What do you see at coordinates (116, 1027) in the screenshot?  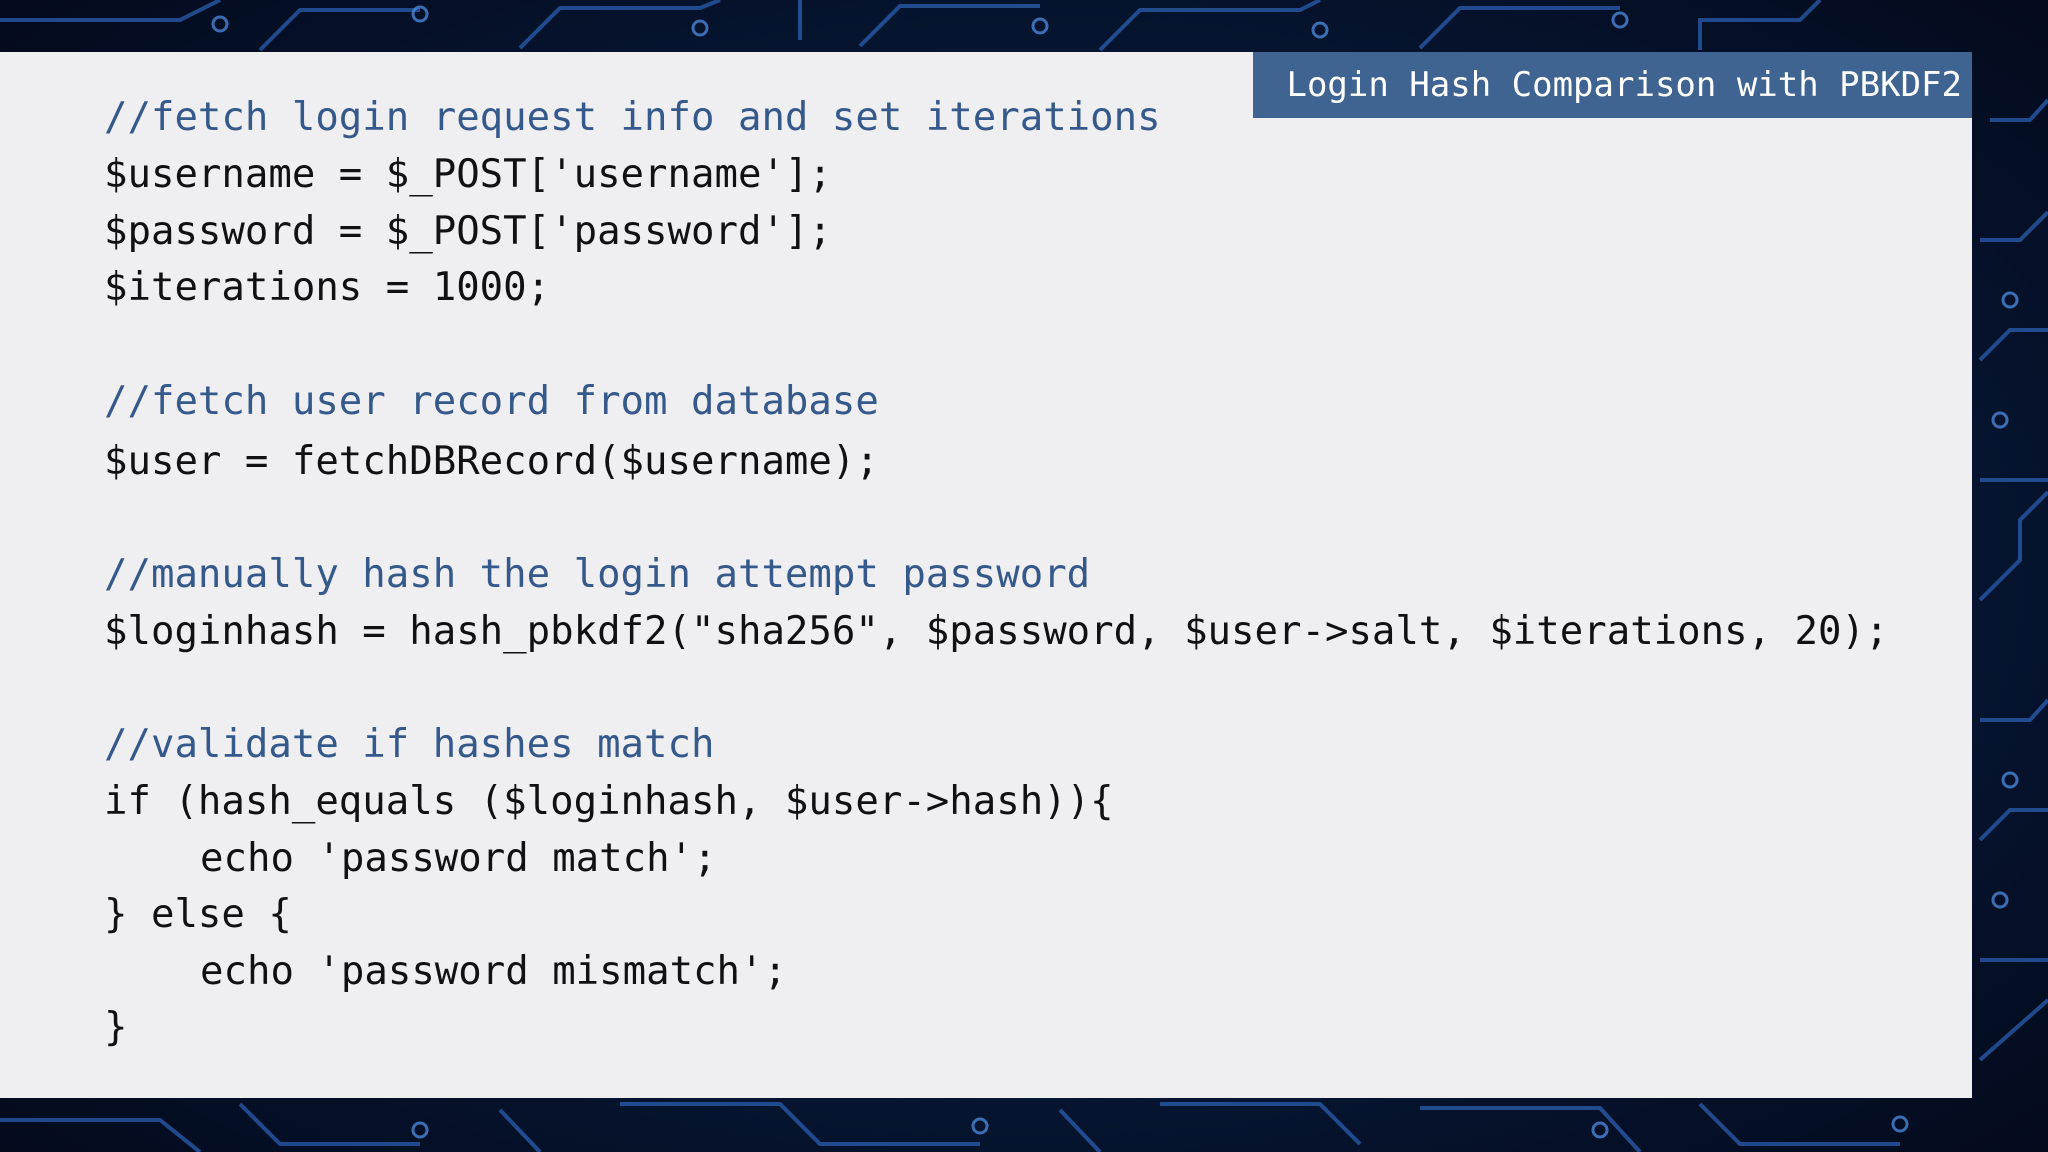 I see `code-line: }` at bounding box center [116, 1027].